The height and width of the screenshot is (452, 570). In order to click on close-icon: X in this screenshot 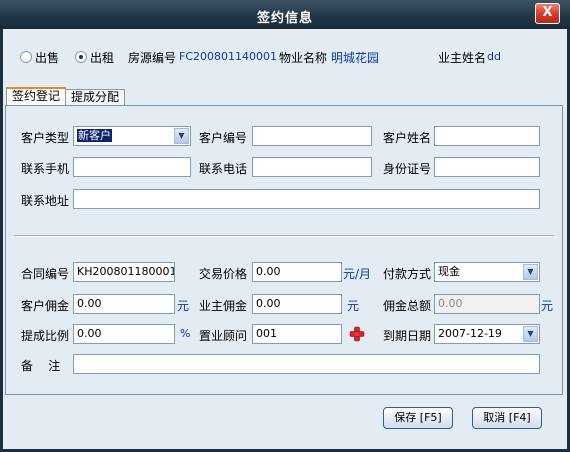, I will do `click(547, 12)`.